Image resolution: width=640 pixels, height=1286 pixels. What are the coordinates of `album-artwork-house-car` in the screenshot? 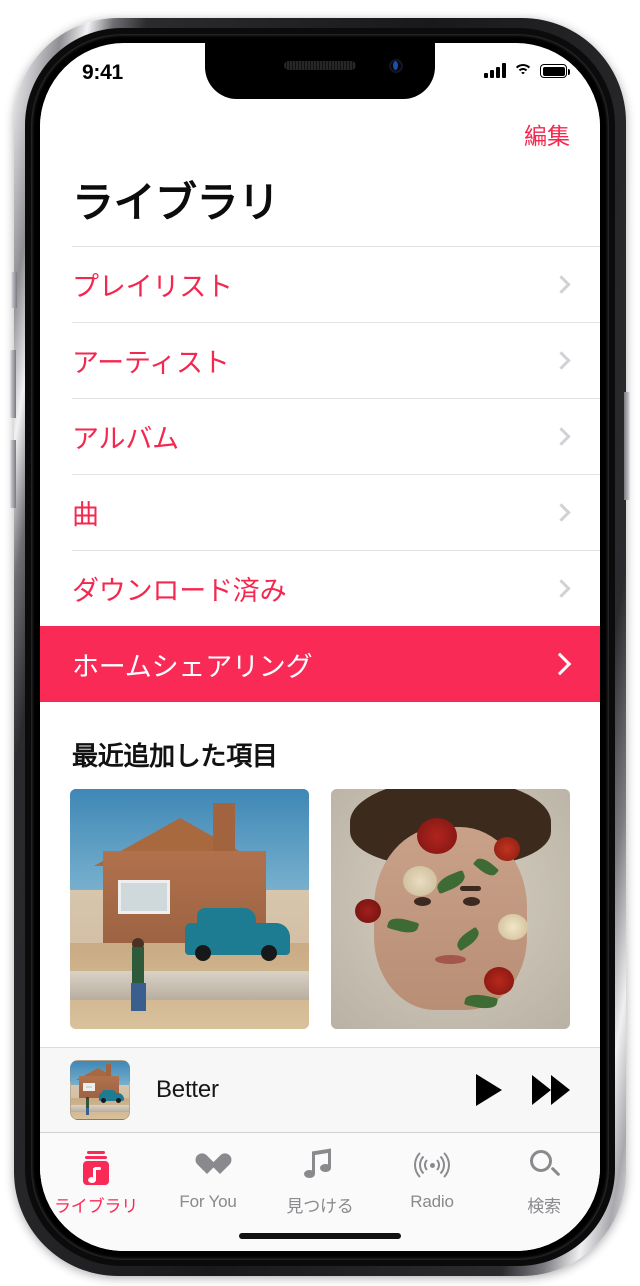 It's located at (189, 909).